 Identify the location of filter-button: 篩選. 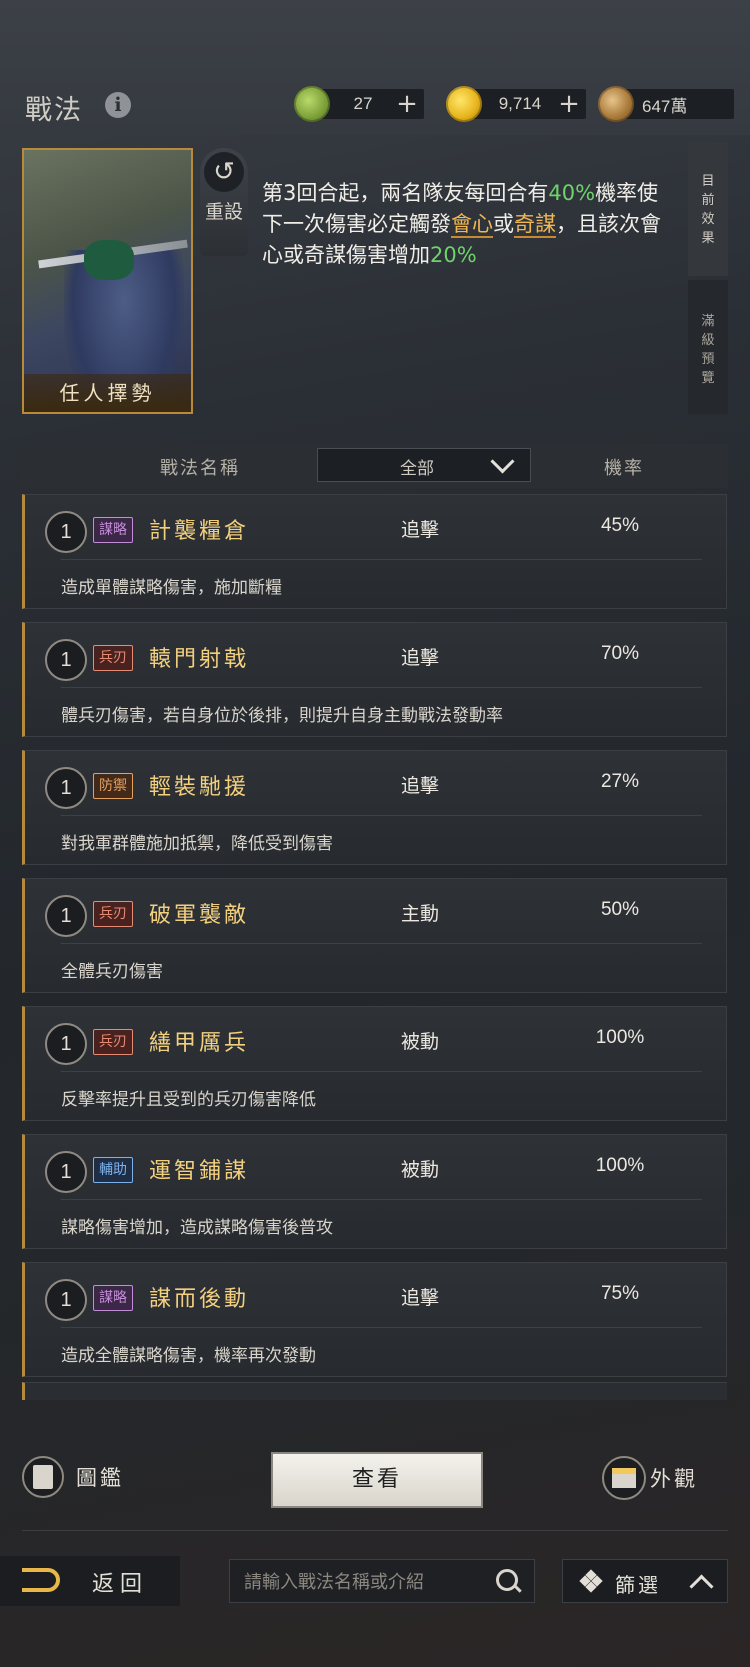
(645, 1581).